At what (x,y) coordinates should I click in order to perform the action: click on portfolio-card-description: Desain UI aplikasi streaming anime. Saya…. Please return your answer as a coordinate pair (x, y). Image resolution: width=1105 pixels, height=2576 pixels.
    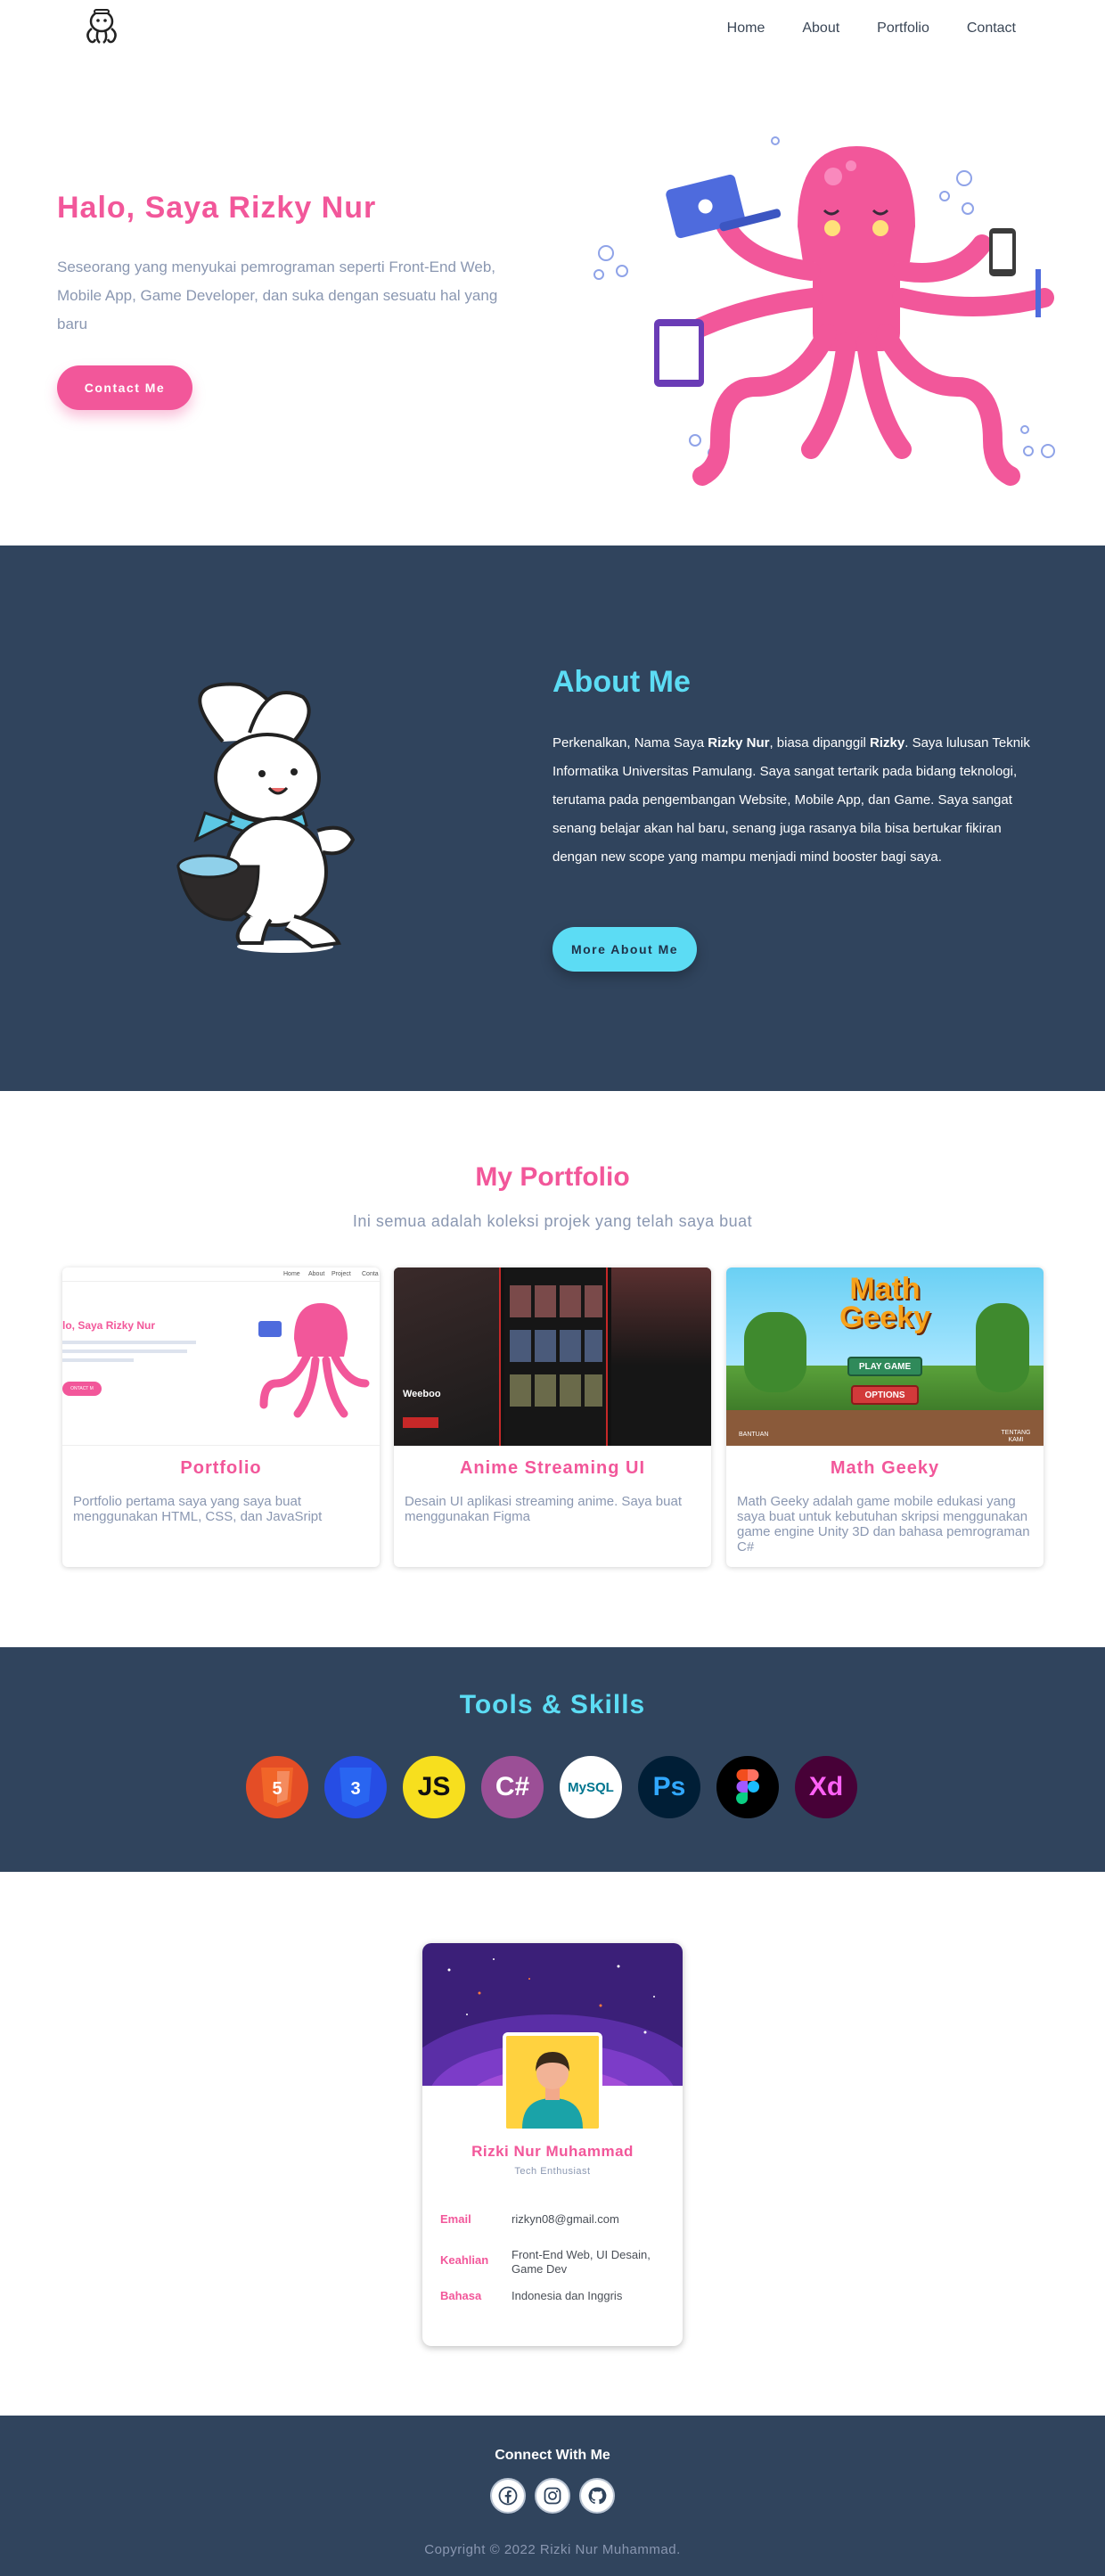
    Looking at the image, I should click on (543, 1509).